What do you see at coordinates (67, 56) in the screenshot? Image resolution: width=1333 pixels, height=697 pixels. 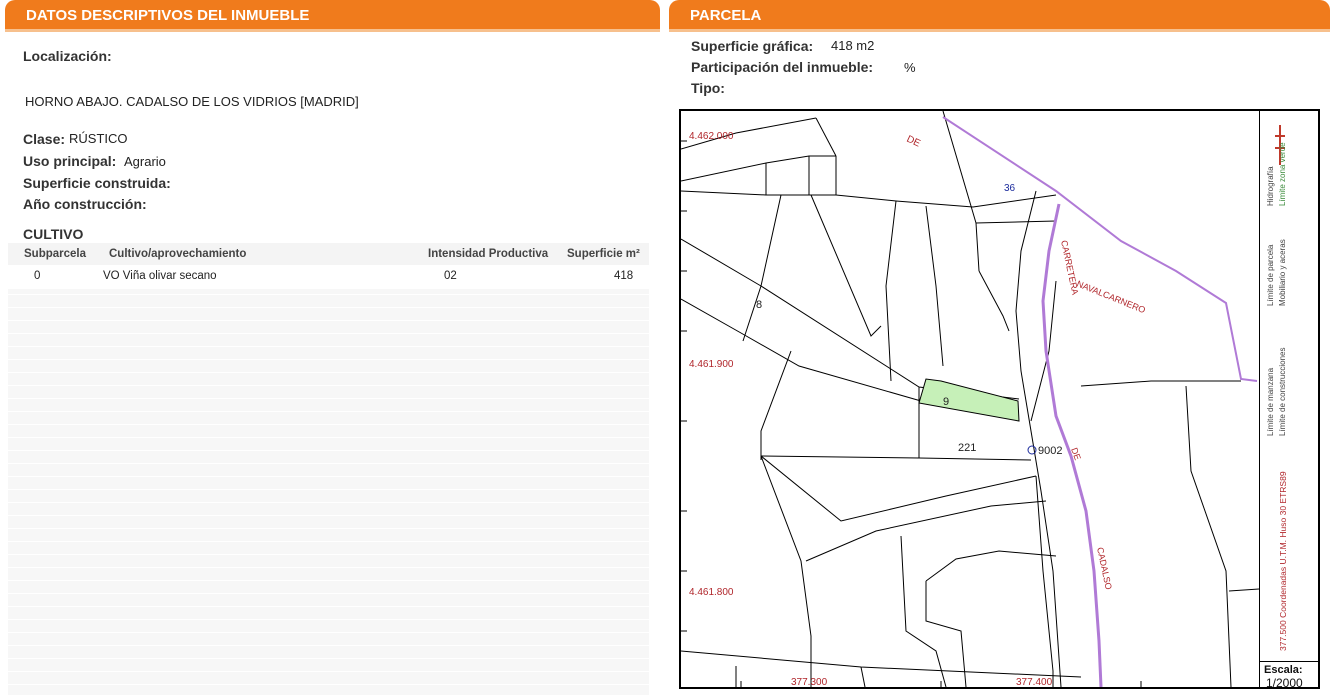 I see `localizacion-label: Localización:` at bounding box center [67, 56].